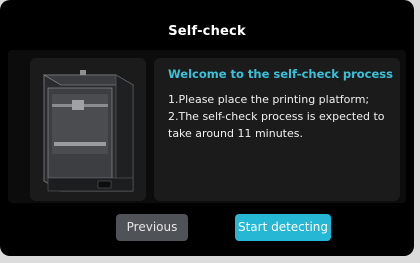  What do you see at coordinates (152, 227) in the screenshot?
I see `previous-button: Previous` at bounding box center [152, 227].